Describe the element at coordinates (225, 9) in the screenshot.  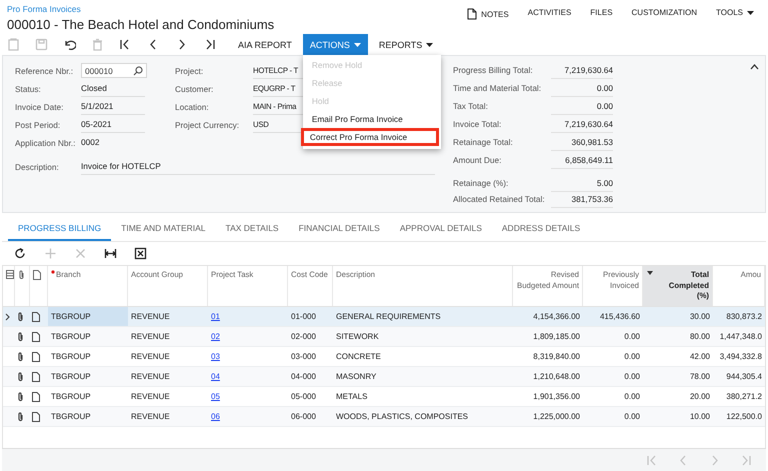
I see `breadcrumb-link: Pro Forma Invoices` at that location.